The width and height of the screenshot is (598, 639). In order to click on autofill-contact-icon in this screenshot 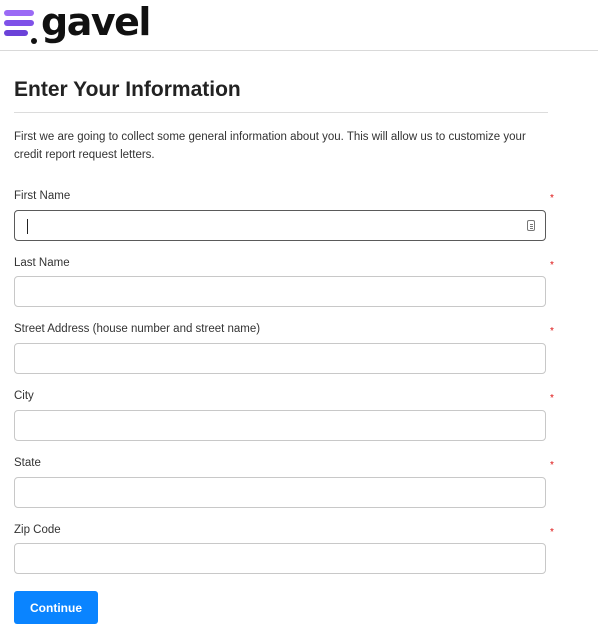, I will do `click(531, 225)`.